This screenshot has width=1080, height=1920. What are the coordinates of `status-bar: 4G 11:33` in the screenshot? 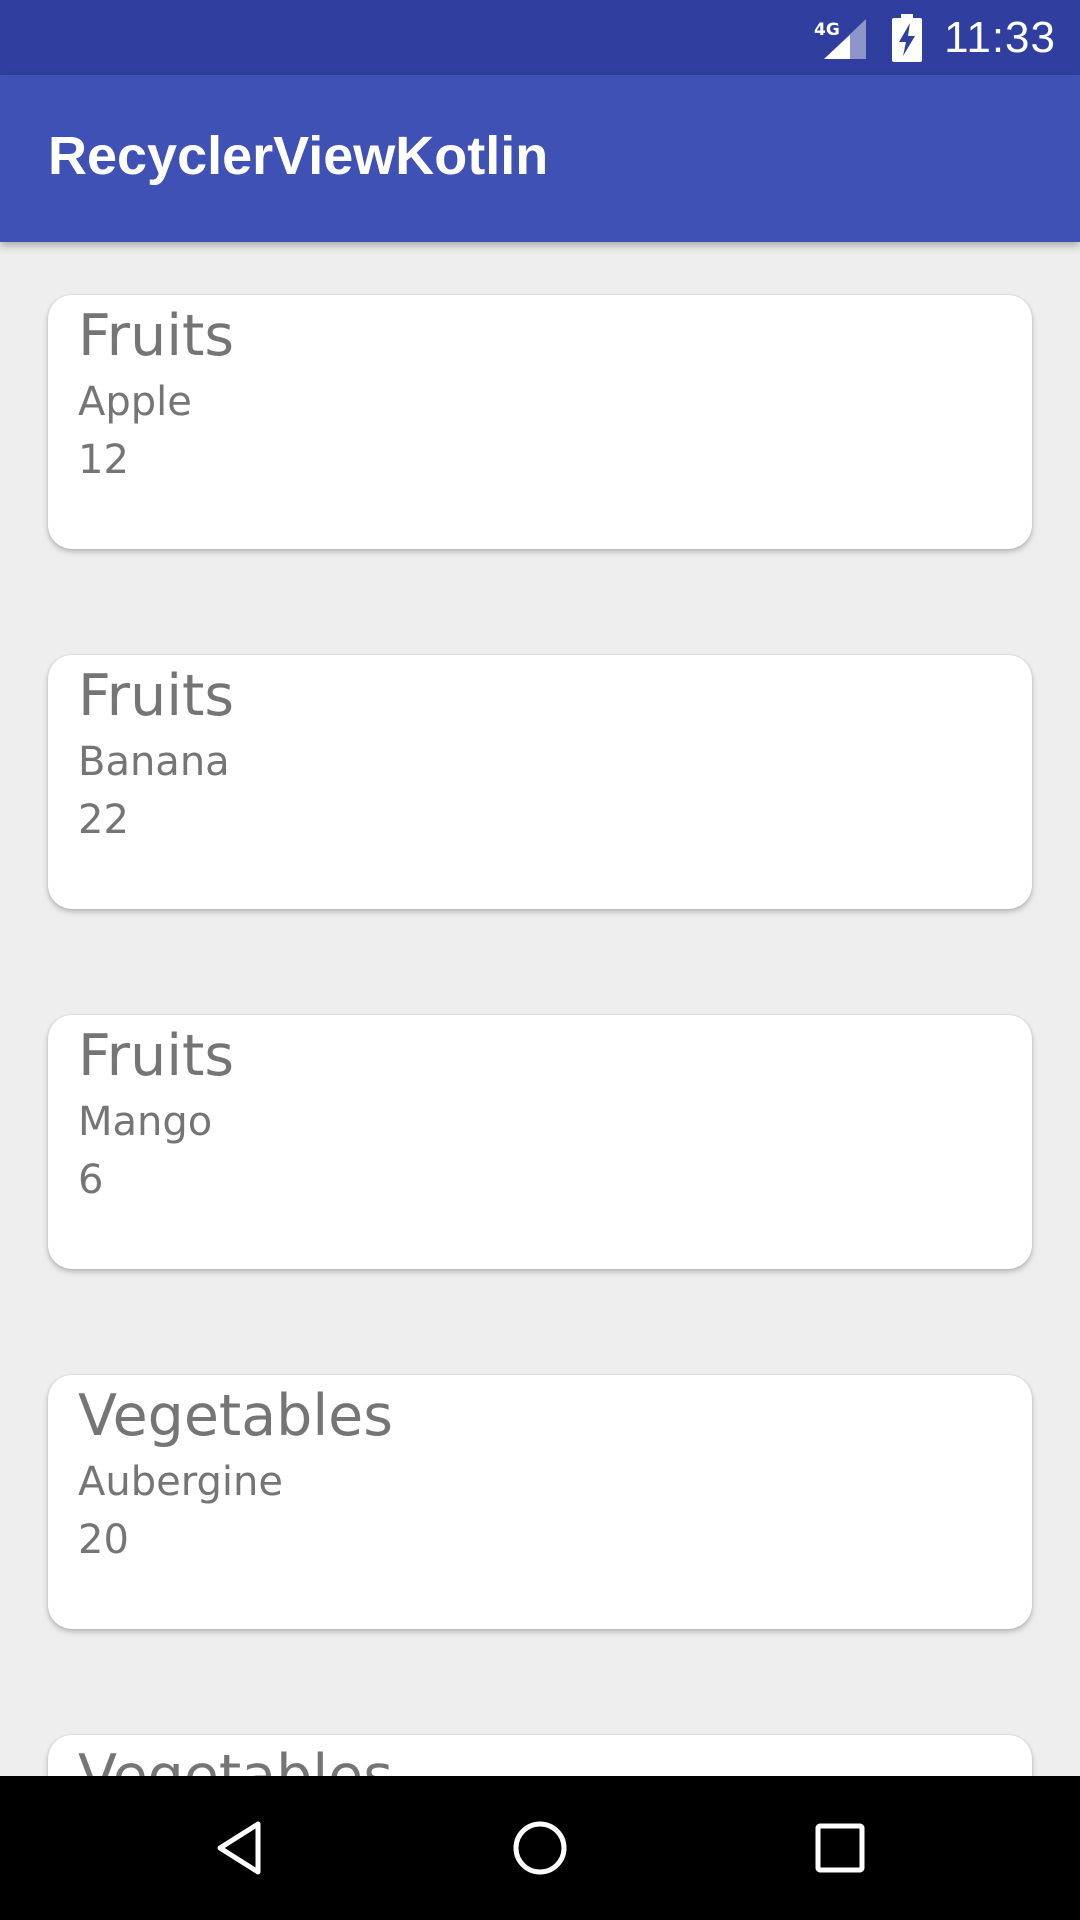 It's located at (540, 37).